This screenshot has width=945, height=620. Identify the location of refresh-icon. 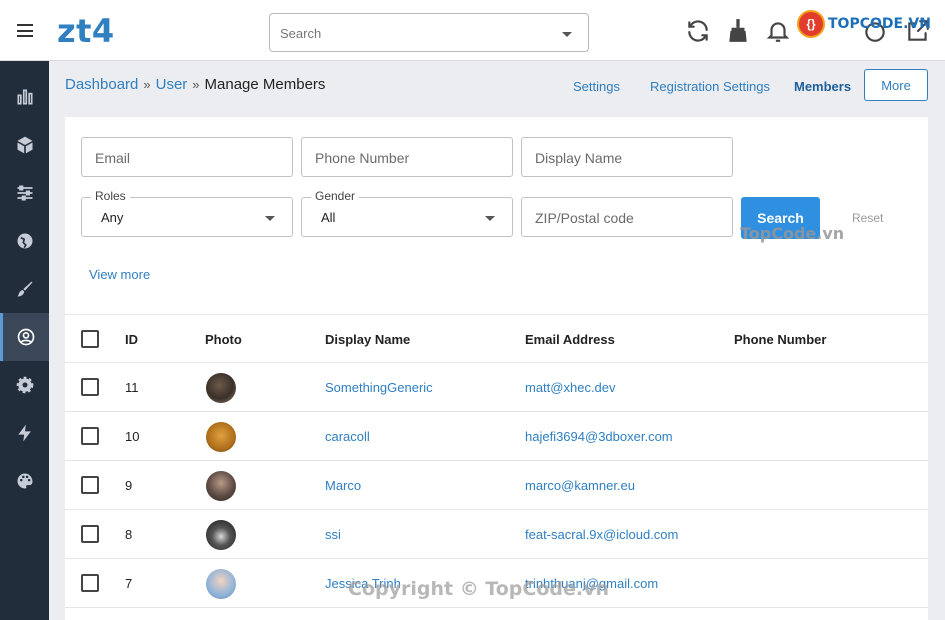
(698, 31).